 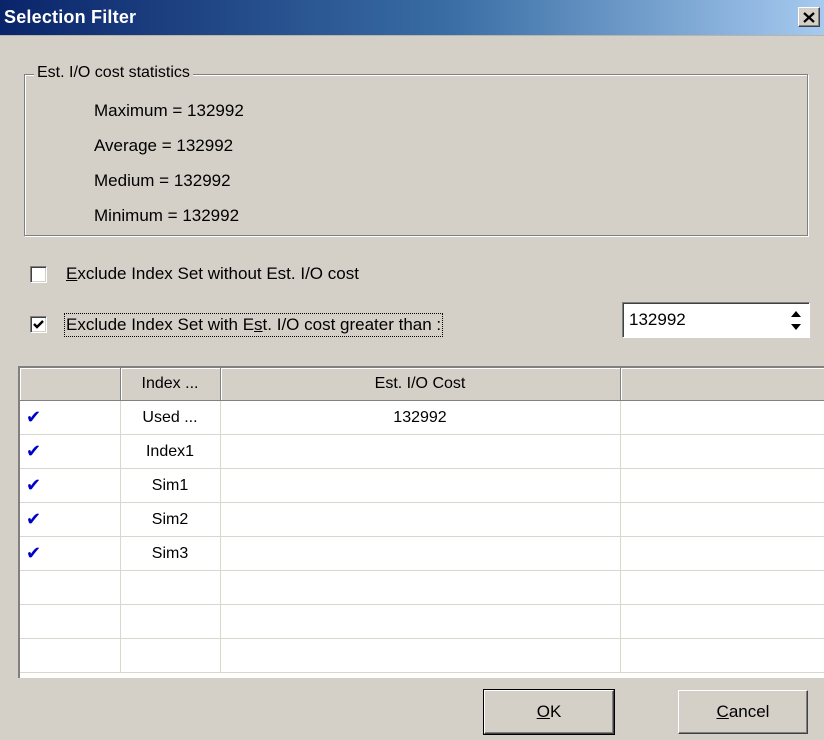 What do you see at coordinates (412, 18) in the screenshot?
I see `title-bar: Selection Filter` at bounding box center [412, 18].